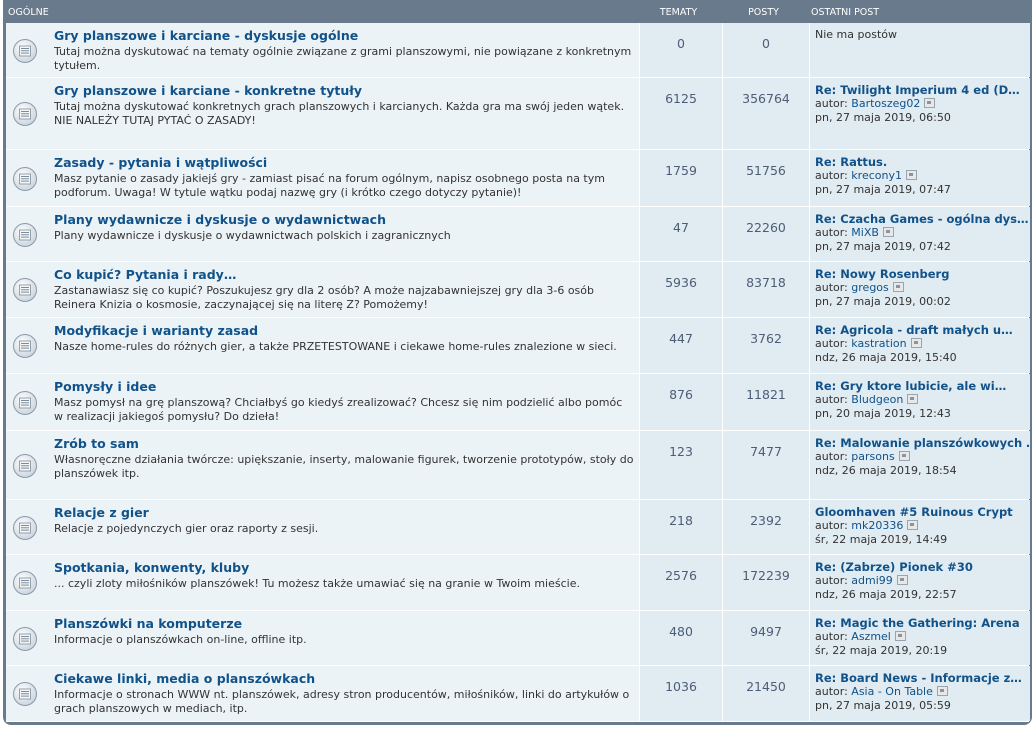 The width and height of the screenshot is (1035, 729). I want to click on last-post-link: Re: Nowy Rosenberg, so click(922, 274).